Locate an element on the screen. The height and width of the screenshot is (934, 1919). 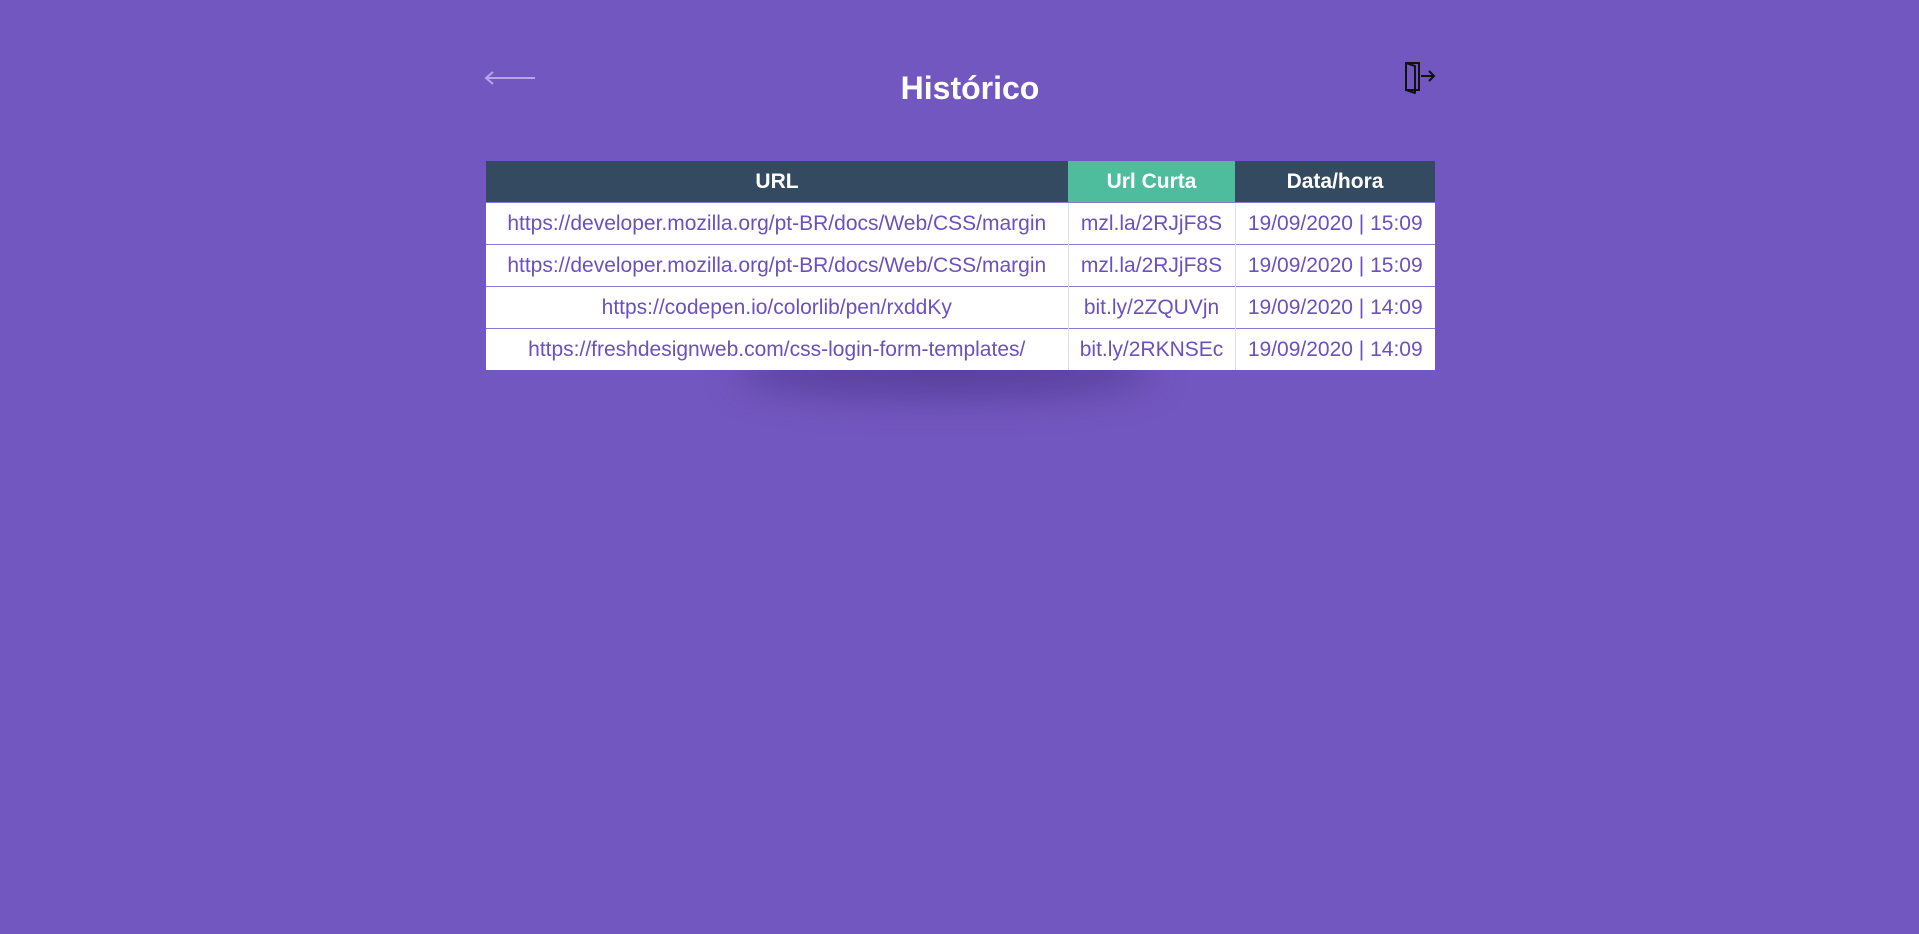
column-header-datetime: Data/hora is located at coordinates (1335, 182).